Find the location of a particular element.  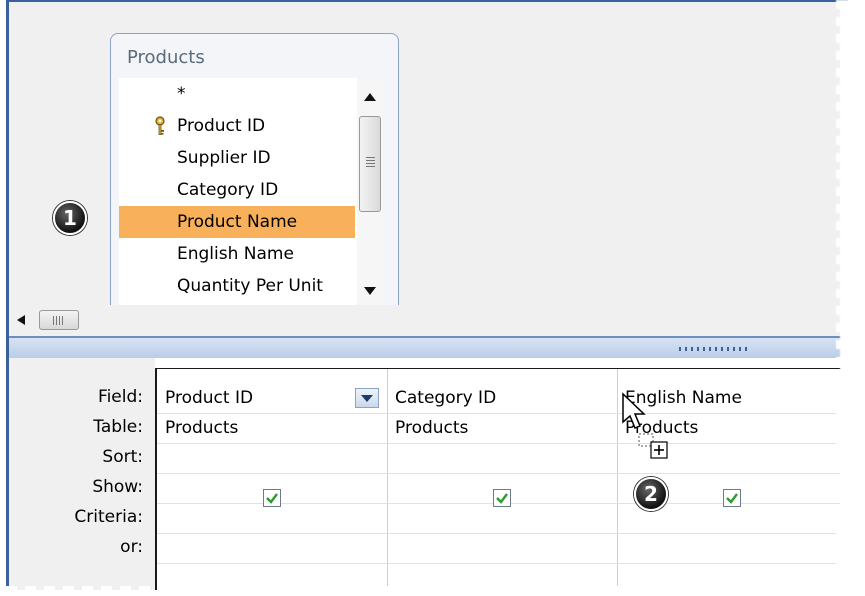

column-selector-row is located at coordinates (502, 376).